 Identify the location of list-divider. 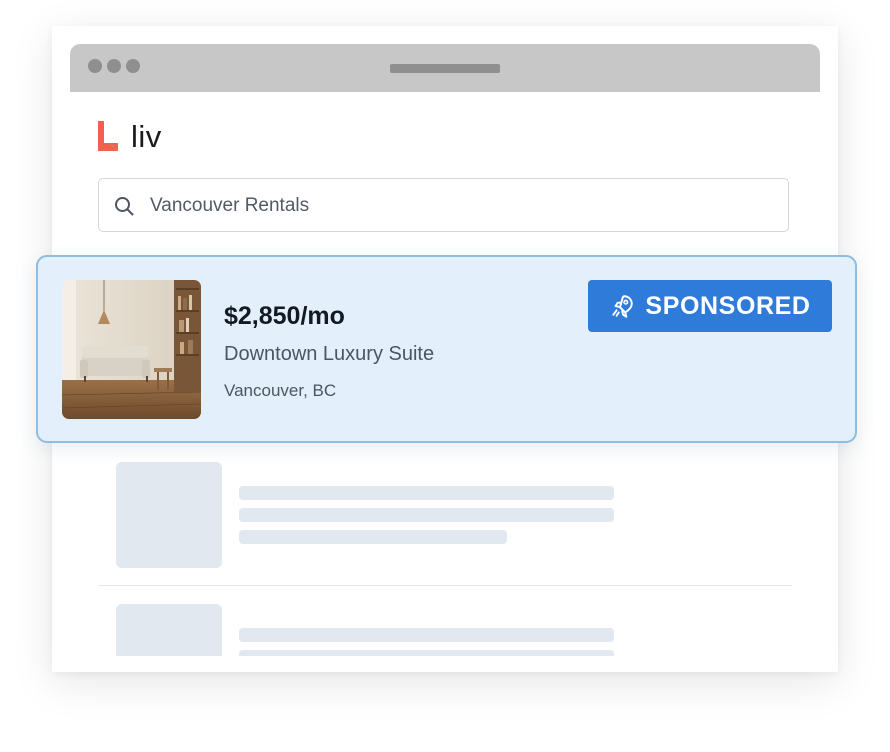
(445, 585).